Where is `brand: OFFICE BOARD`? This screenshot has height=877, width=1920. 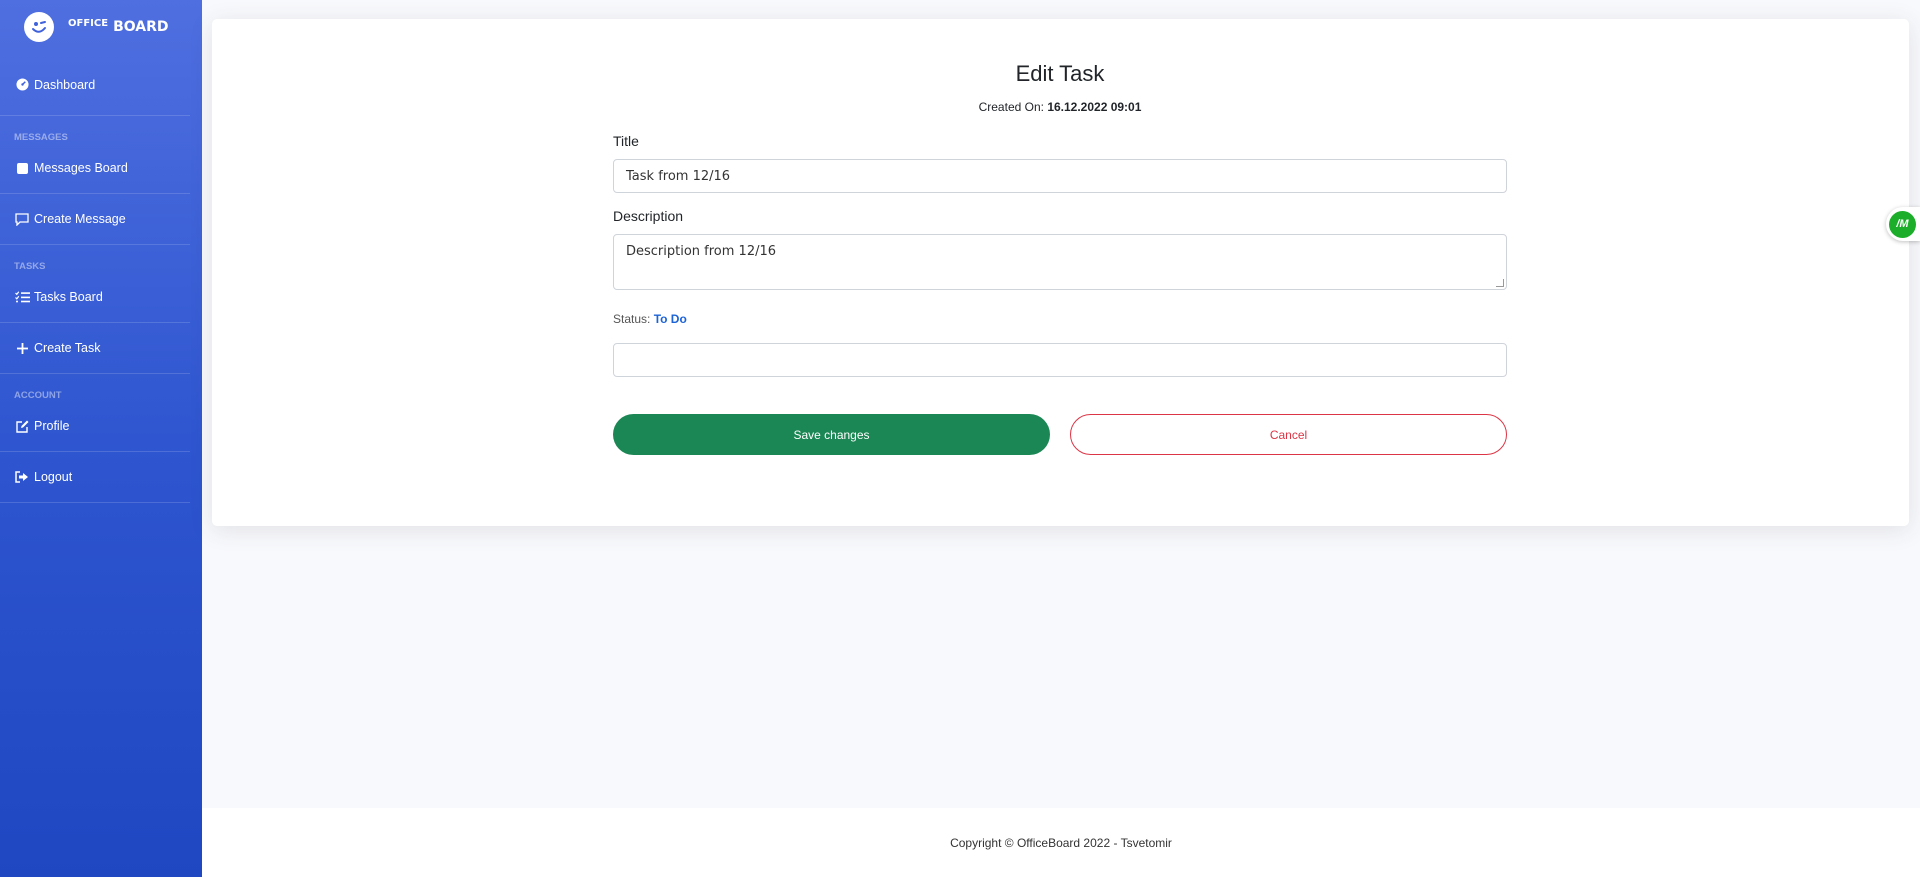
brand: OFFICE BOARD is located at coordinates (101, 27).